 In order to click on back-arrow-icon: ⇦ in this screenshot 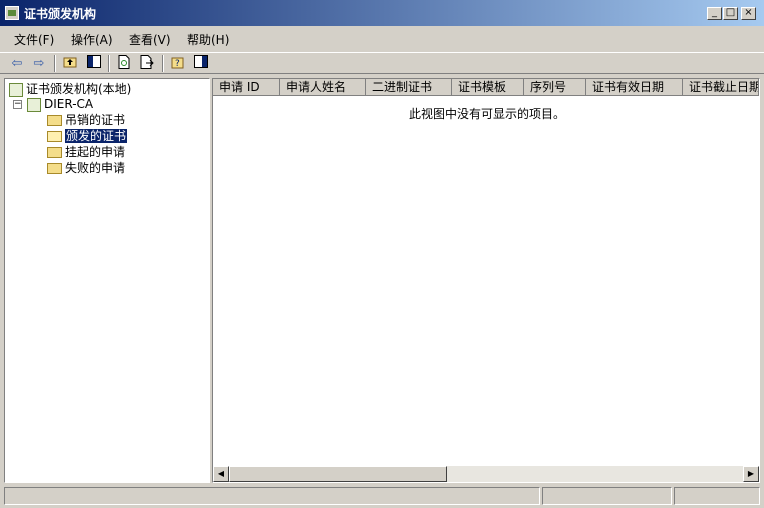, I will do `click(17, 63)`.